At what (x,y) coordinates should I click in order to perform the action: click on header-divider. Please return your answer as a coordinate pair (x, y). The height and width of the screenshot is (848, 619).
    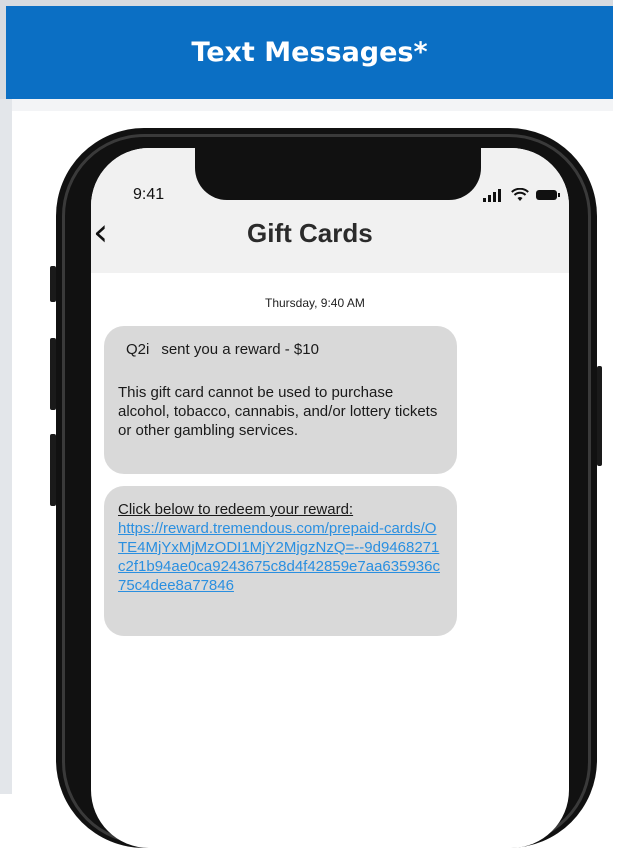
    Looking at the image, I should click on (309, 105).